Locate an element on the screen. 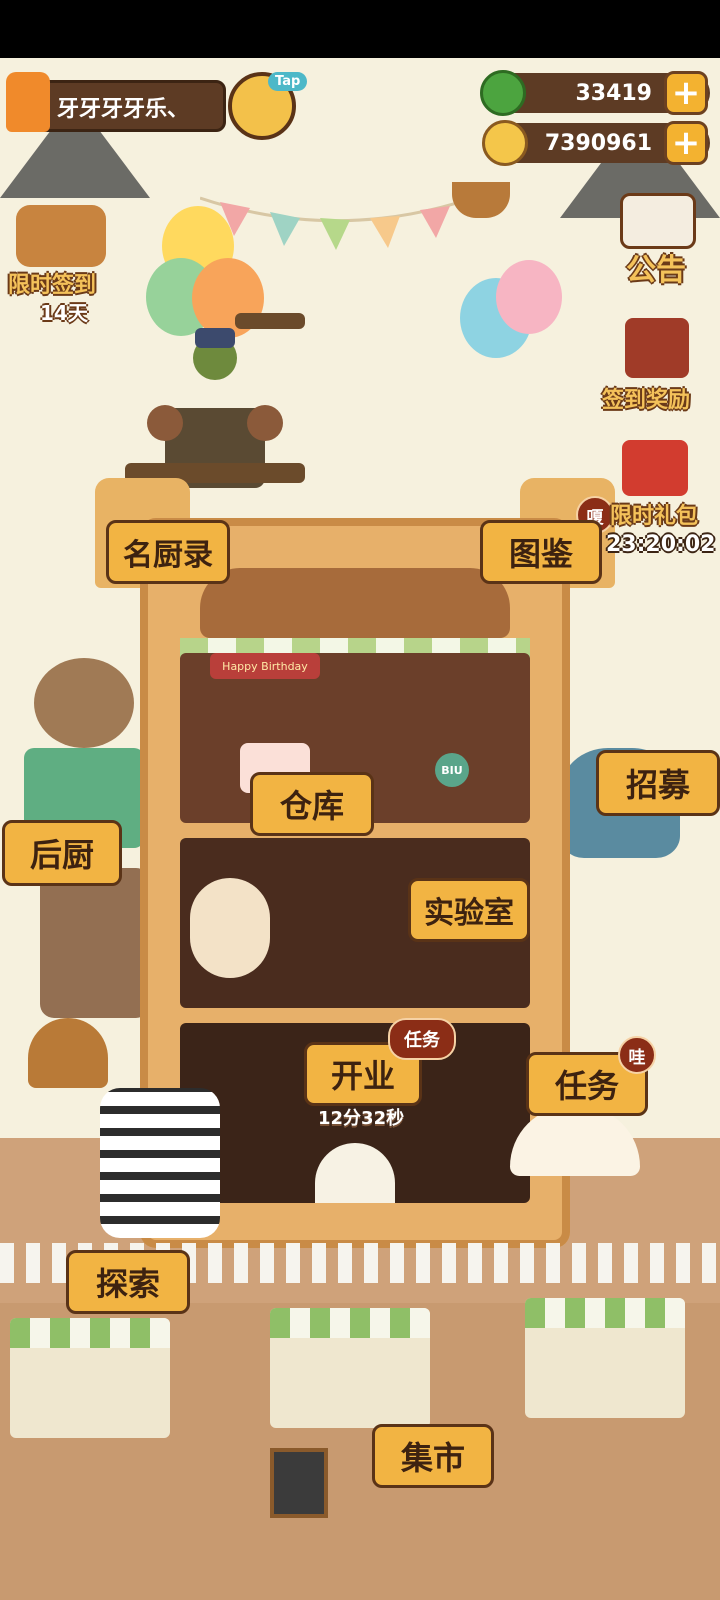 The image size is (720, 1600). explore-label: 探索 is located at coordinates (127, 1284).